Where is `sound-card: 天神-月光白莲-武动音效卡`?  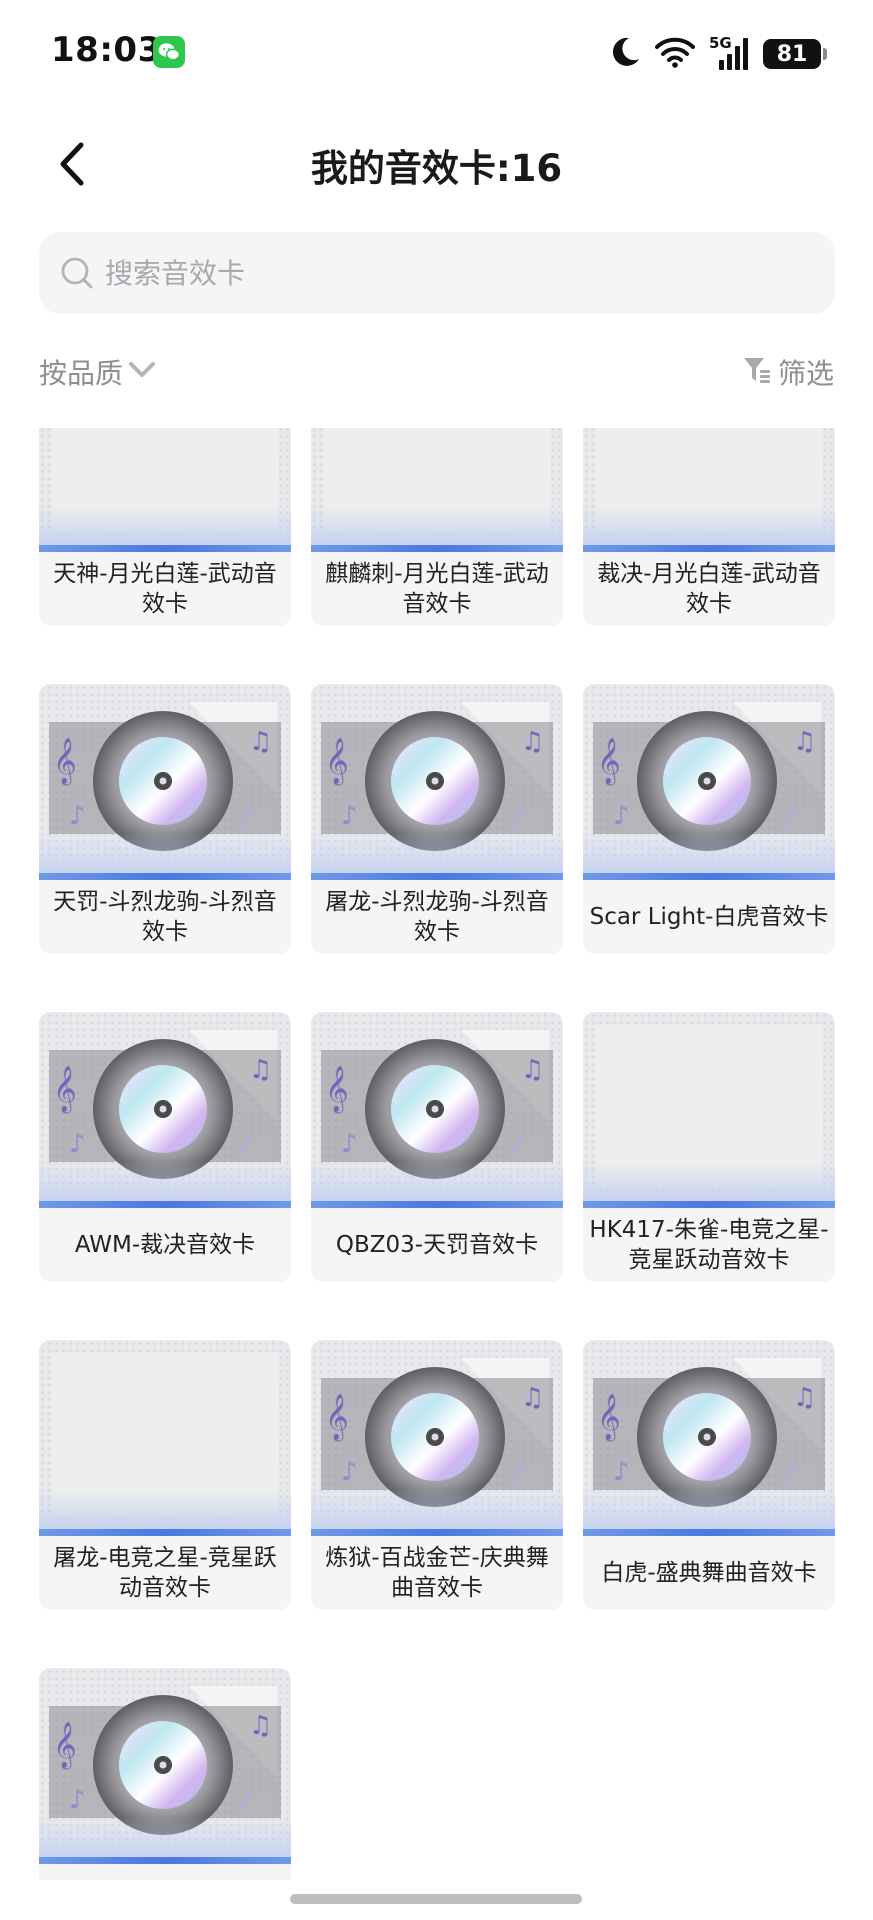
sound-card: 天神-月光白莲-武动音效卡 is located at coordinates (165, 527).